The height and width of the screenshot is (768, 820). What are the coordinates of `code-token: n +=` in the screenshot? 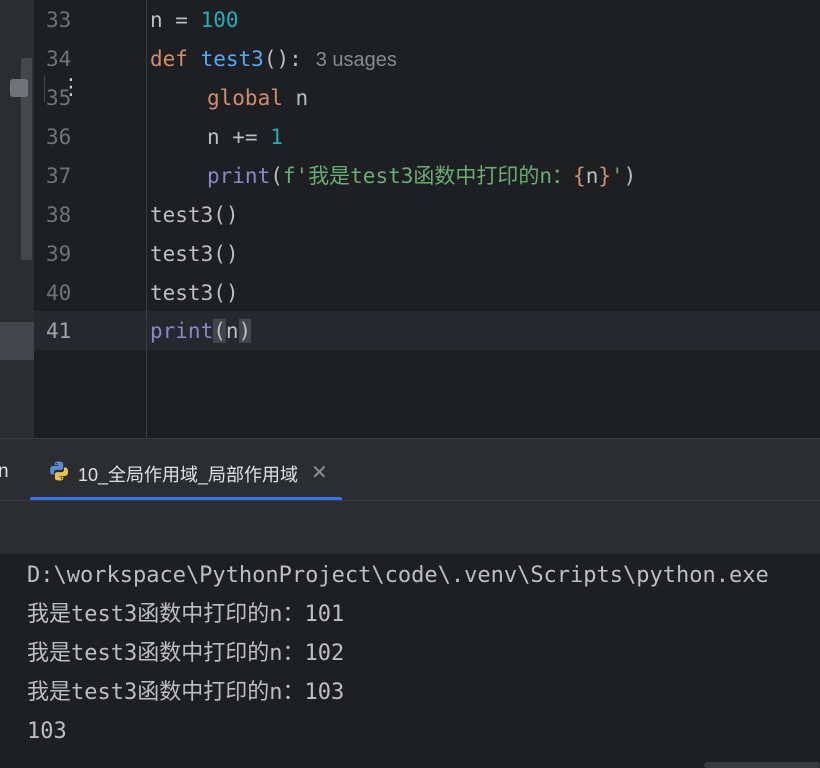 It's located at (239, 137).